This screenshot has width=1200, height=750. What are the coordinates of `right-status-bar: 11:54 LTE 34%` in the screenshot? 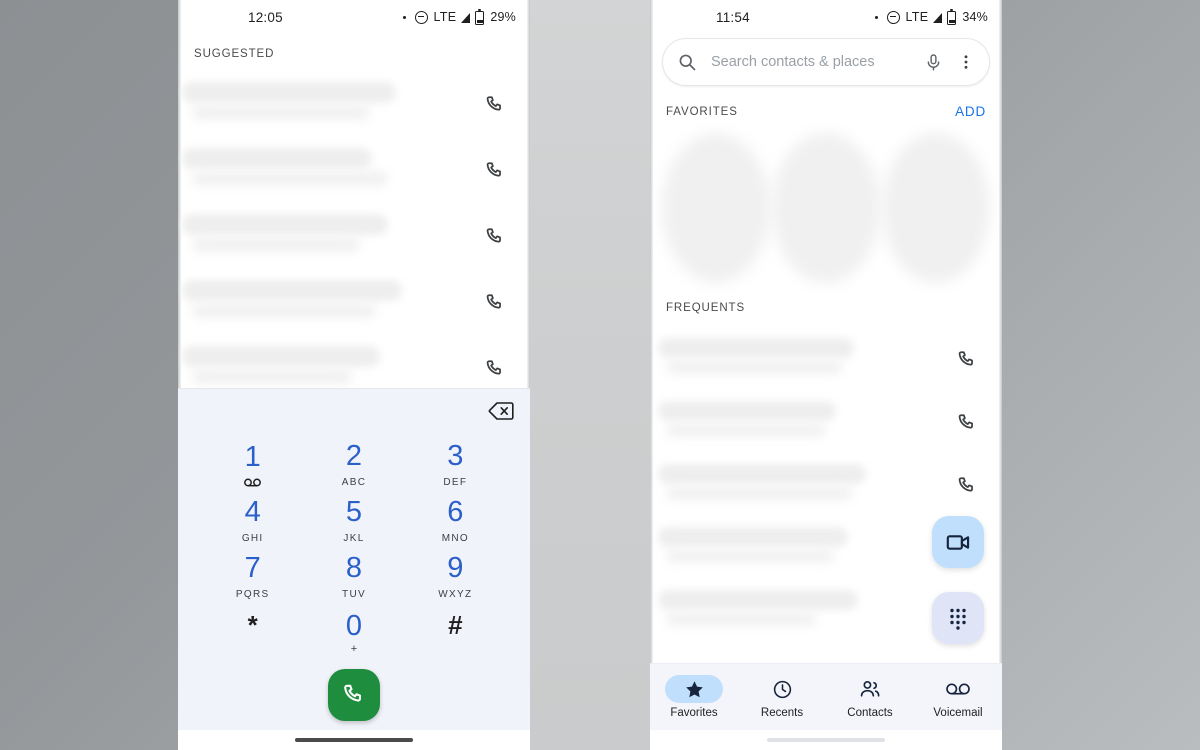 It's located at (826, 17).